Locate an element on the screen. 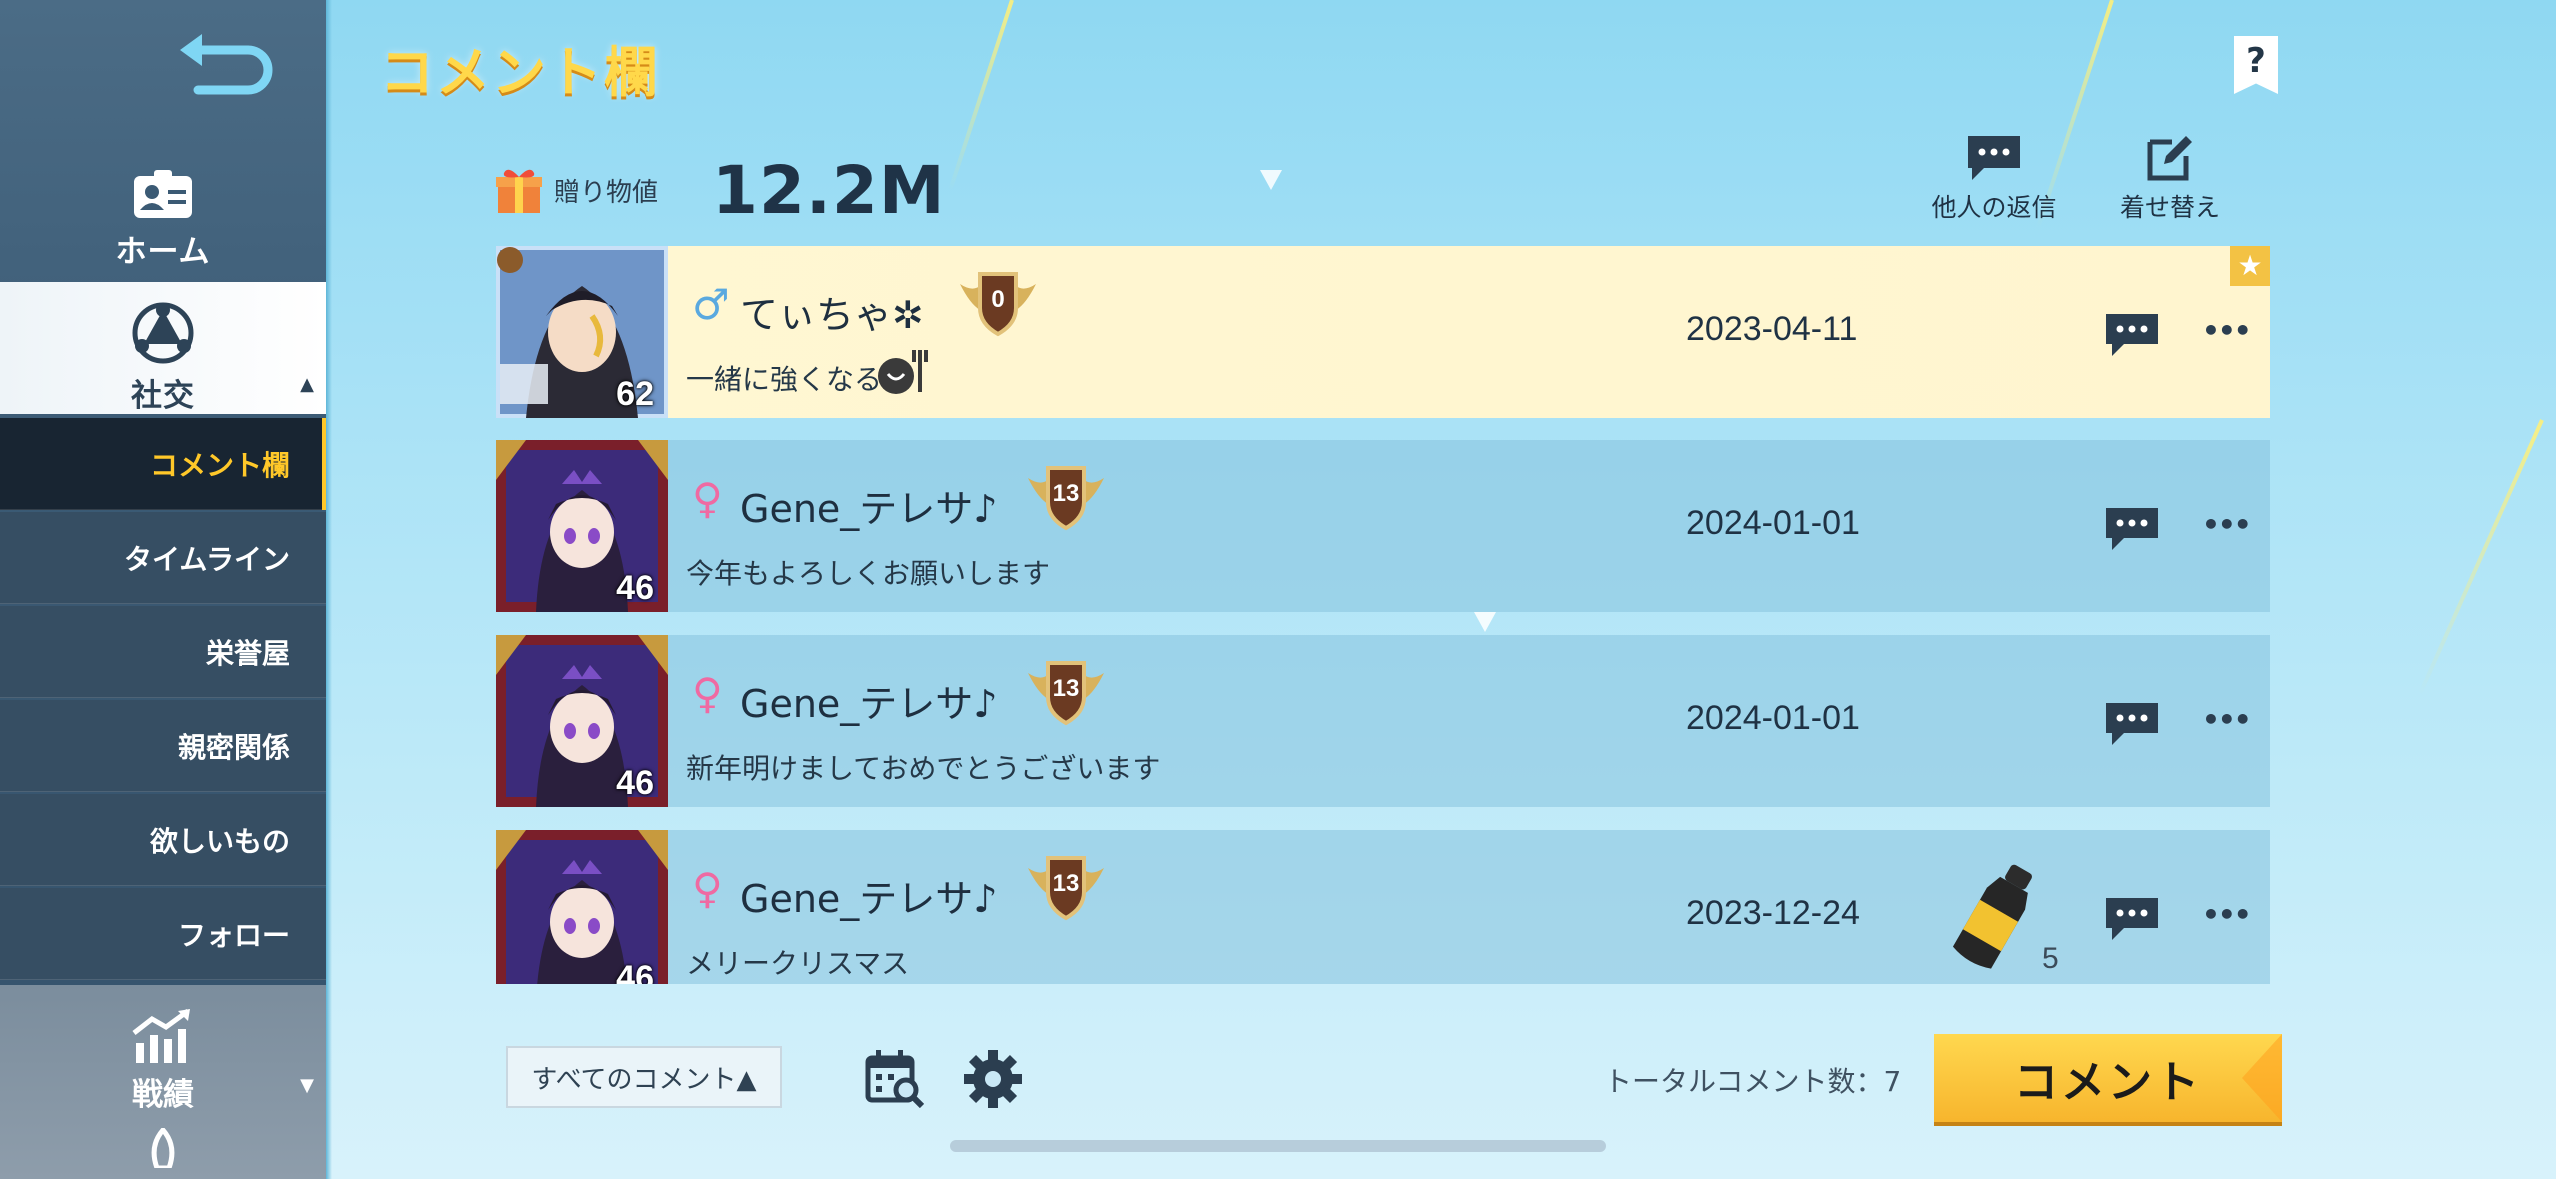  caret-up-icon: ▲ is located at coordinates (307, 384).